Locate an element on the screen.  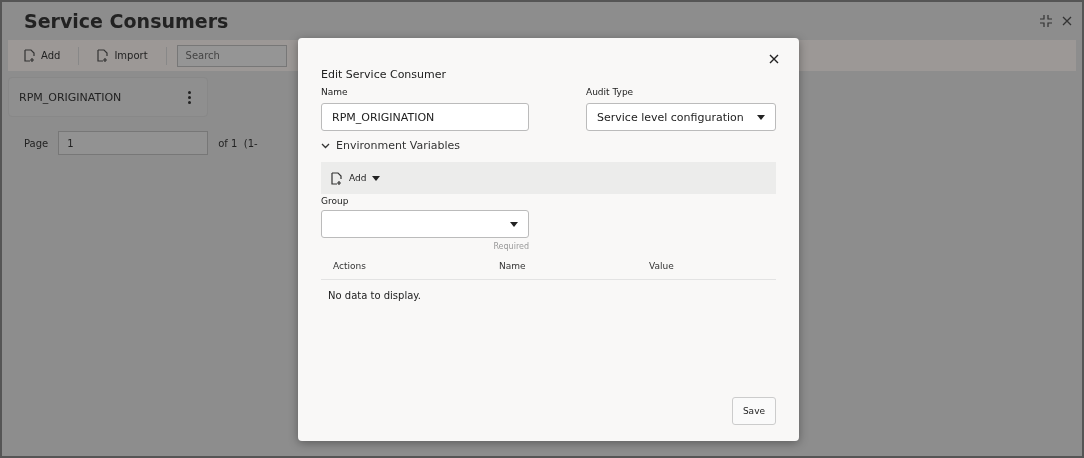
page-title: Service Consumers is located at coordinates (126, 21).